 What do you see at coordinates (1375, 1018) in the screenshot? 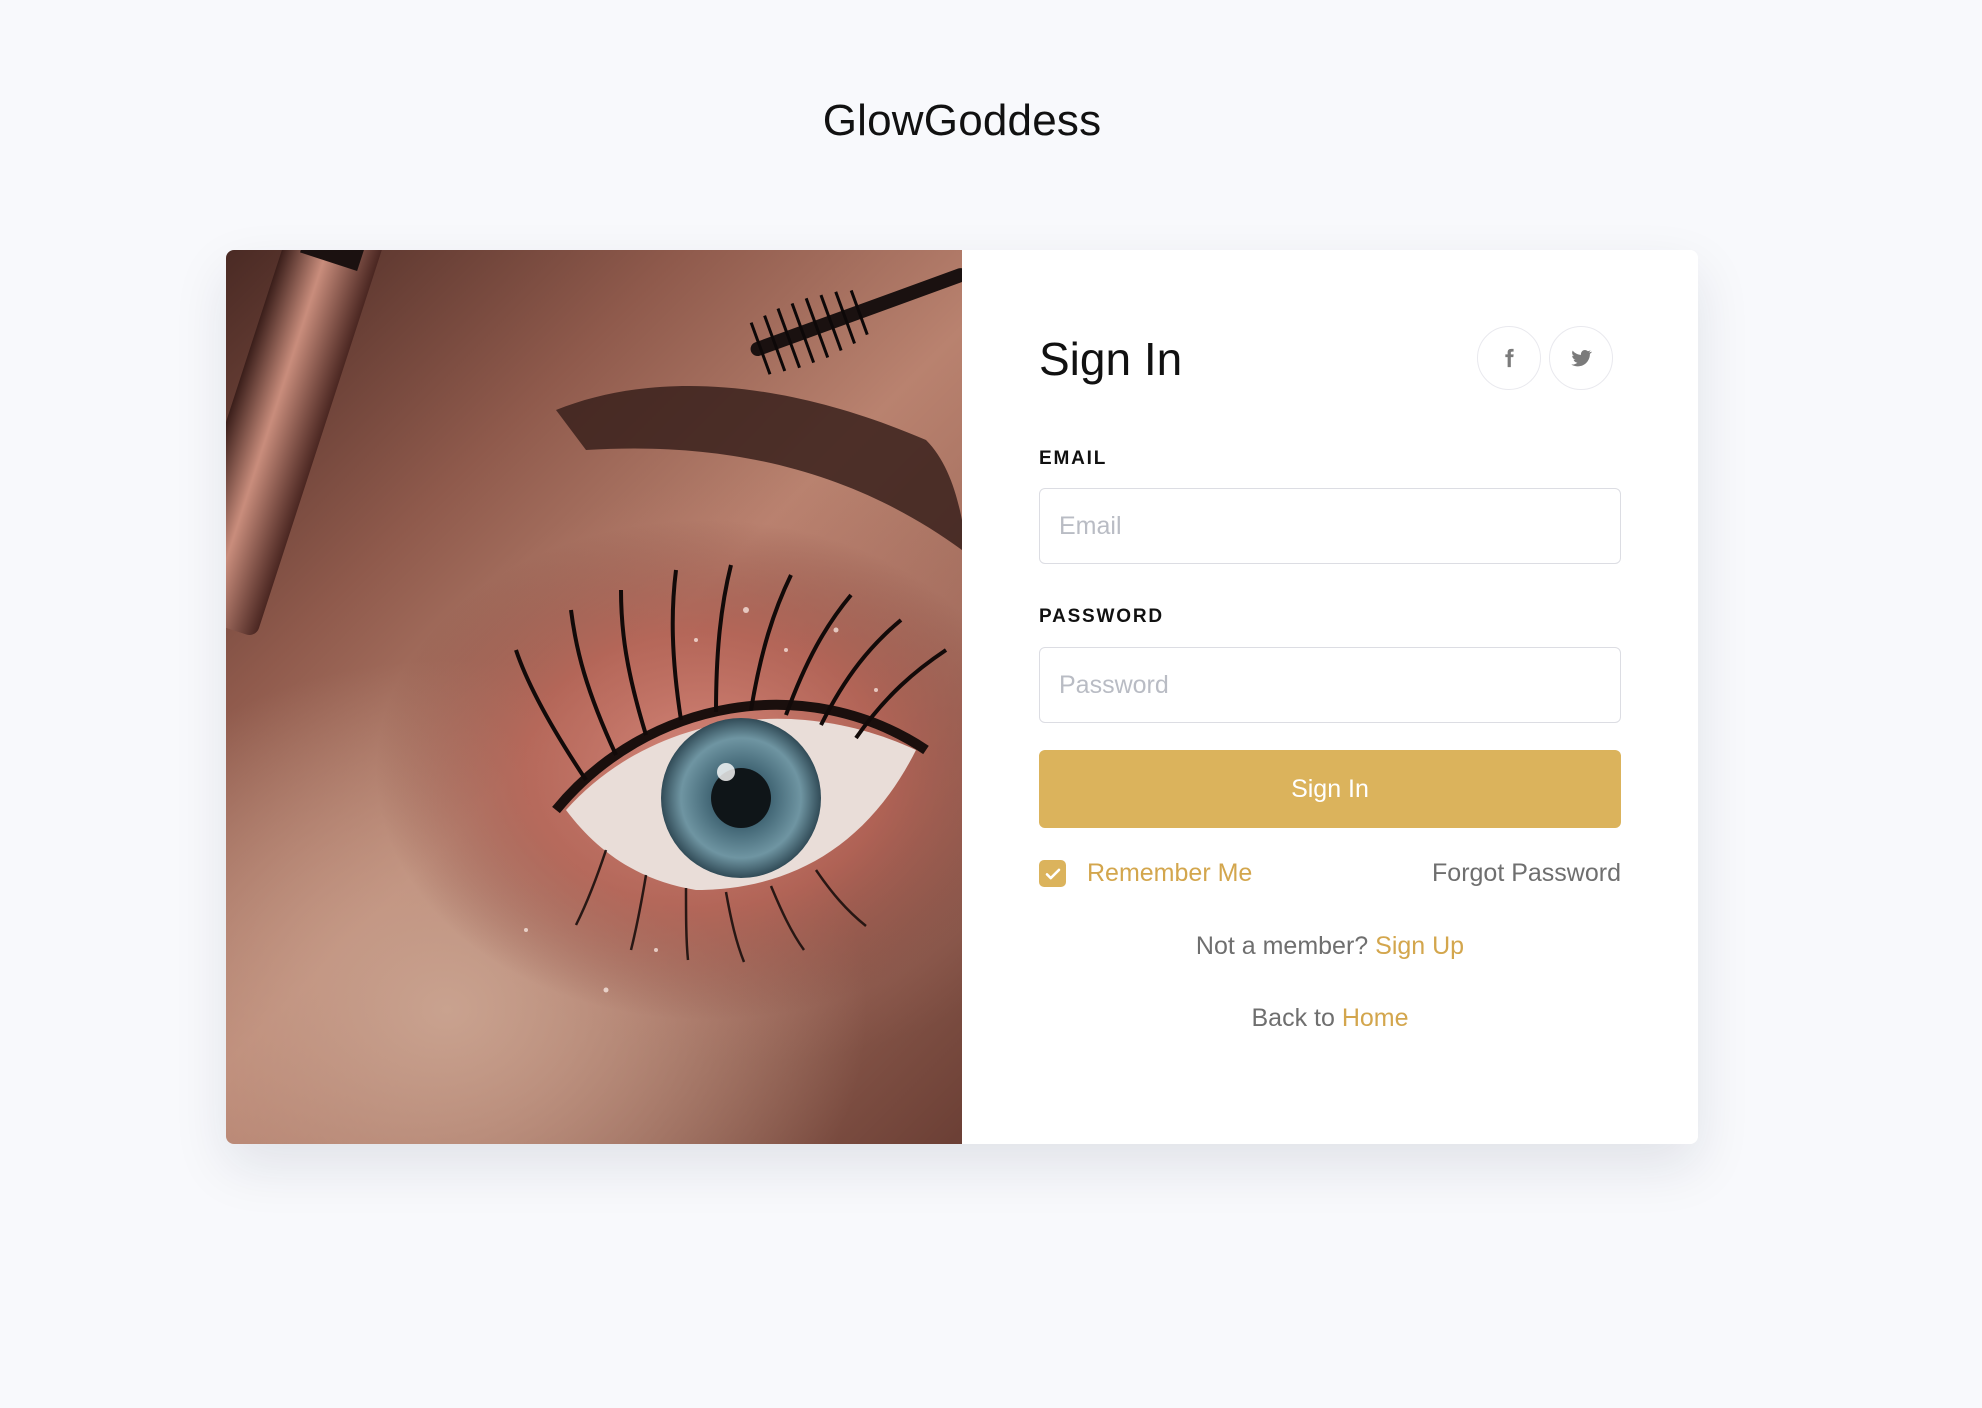
I see `home-link: Home` at bounding box center [1375, 1018].